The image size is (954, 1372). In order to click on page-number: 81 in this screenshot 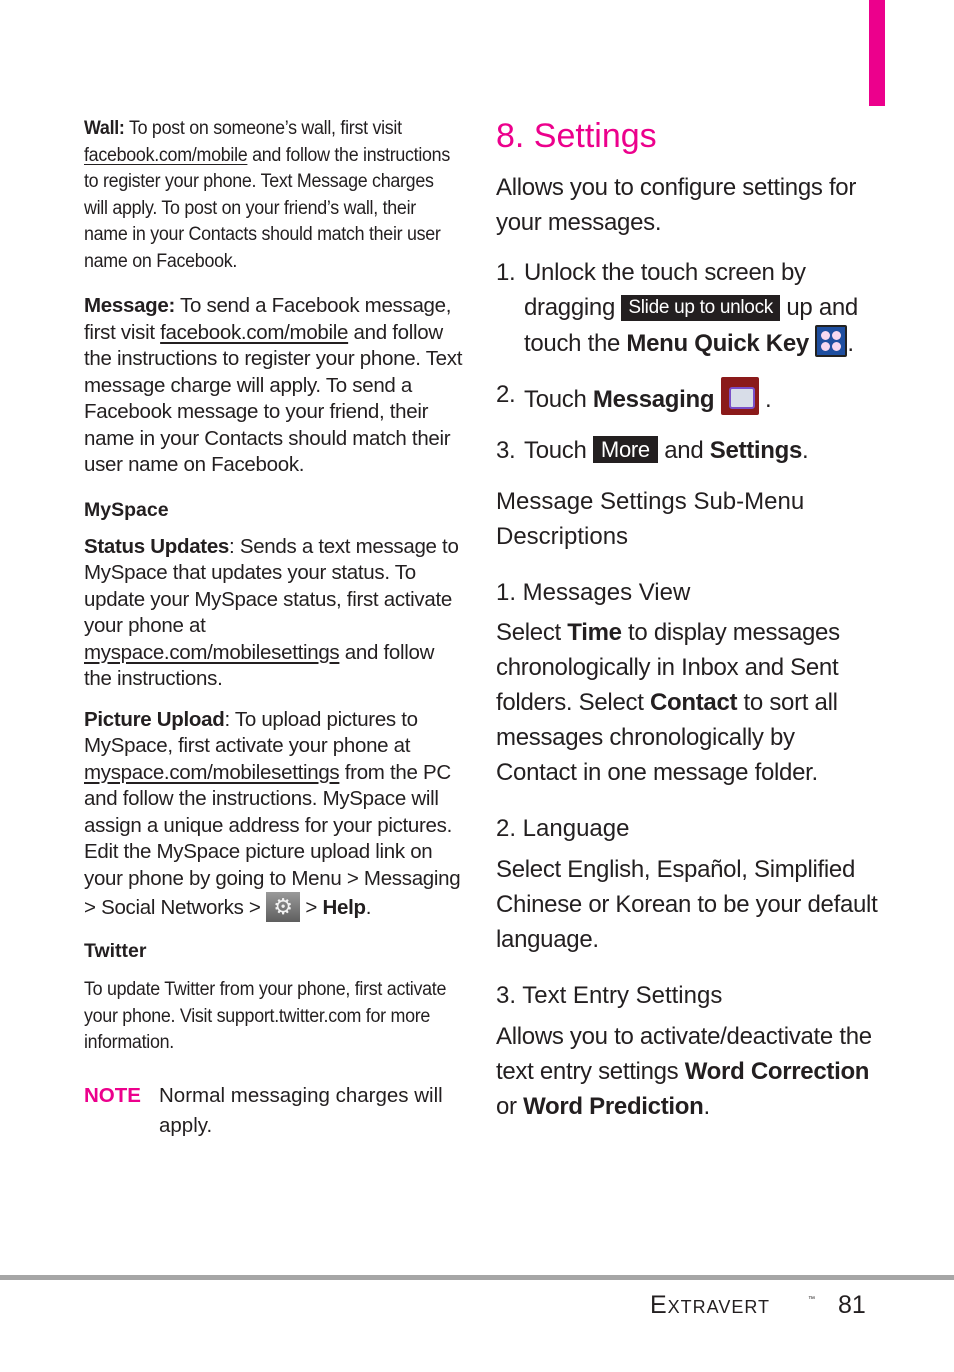, I will do `click(852, 1305)`.